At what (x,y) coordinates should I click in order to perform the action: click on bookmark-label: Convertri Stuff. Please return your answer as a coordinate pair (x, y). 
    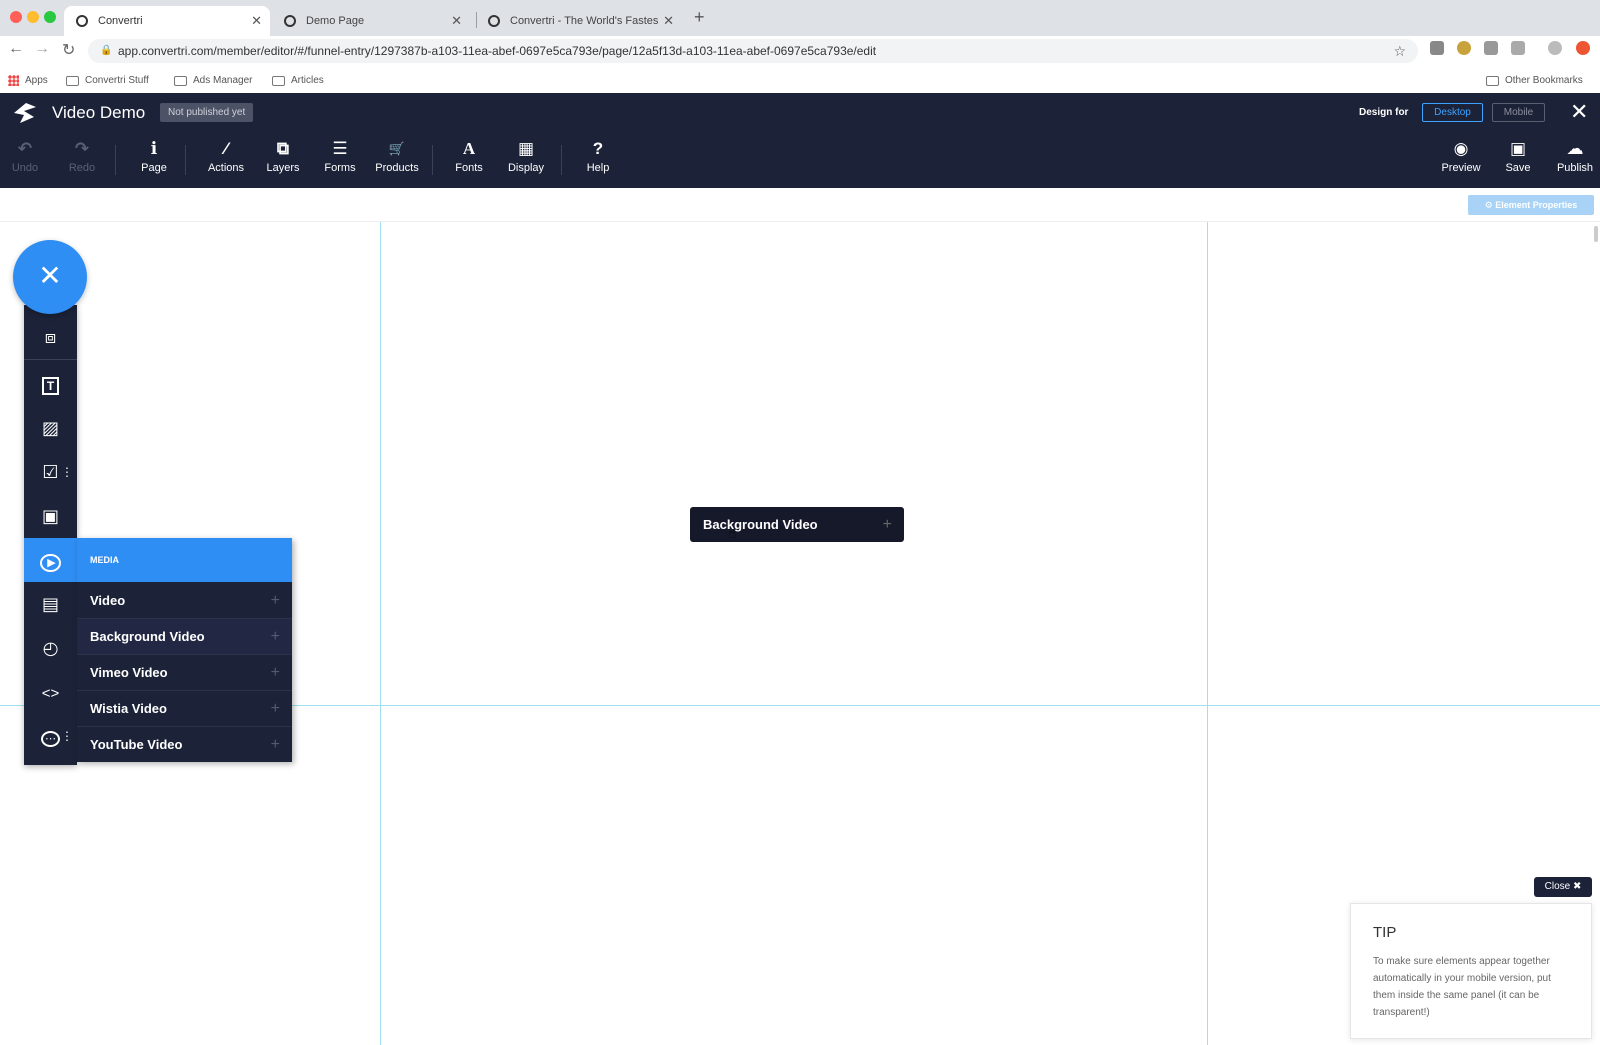
    Looking at the image, I should click on (117, 80).